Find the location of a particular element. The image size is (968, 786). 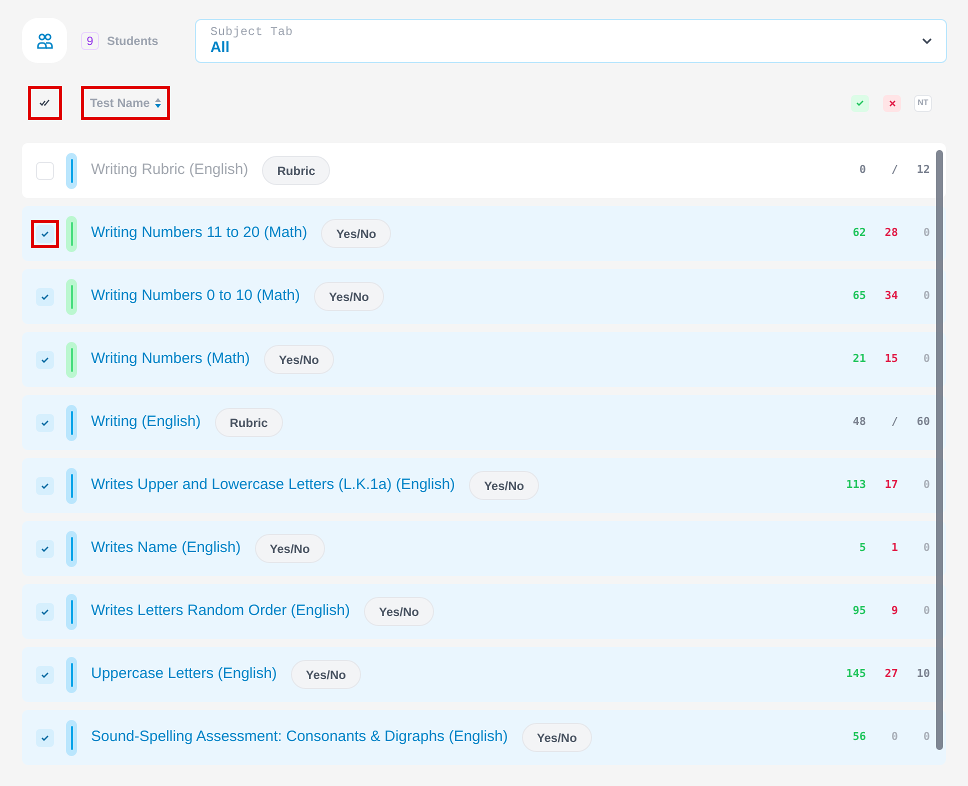

users-icon is located at coordinates (45, 41).